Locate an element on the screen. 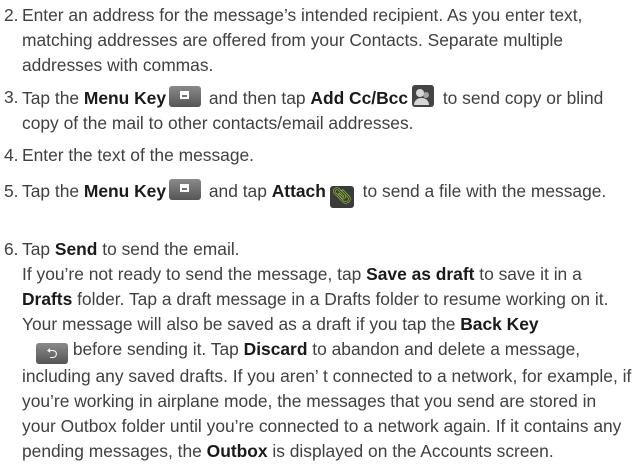  step-number: 3. is located at coordinates (11, 97).